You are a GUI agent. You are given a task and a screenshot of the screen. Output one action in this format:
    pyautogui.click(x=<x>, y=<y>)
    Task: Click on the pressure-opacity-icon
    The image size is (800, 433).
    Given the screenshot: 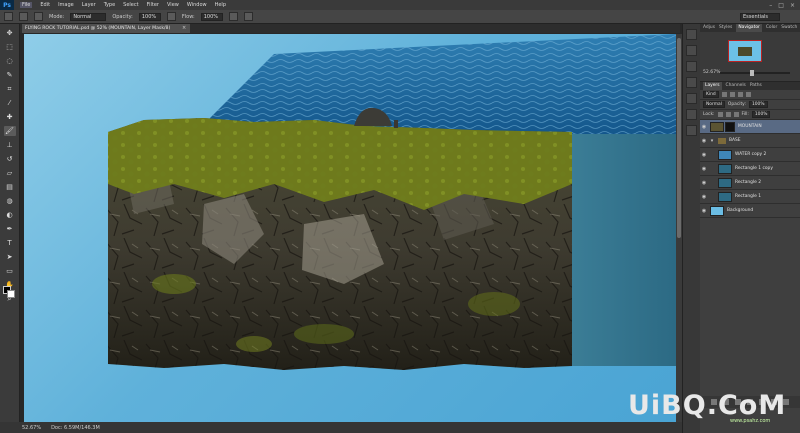 What is the action you would take?
    pyautogui.click(x=171, y=16)
    